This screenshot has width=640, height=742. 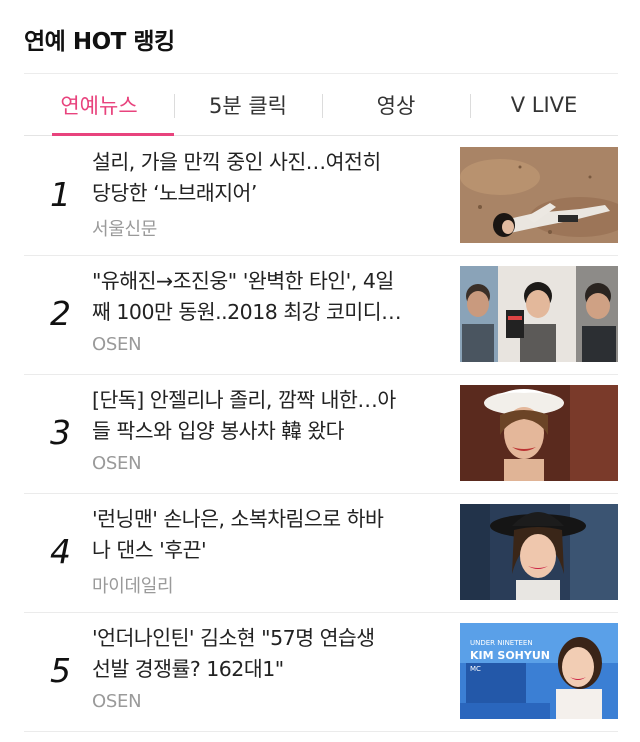 What do you see at coordinates (188, 669) in the screenshot?
I see `title-line: 선발 경쟁률? 162대1"` at bounding box center [188, 669].